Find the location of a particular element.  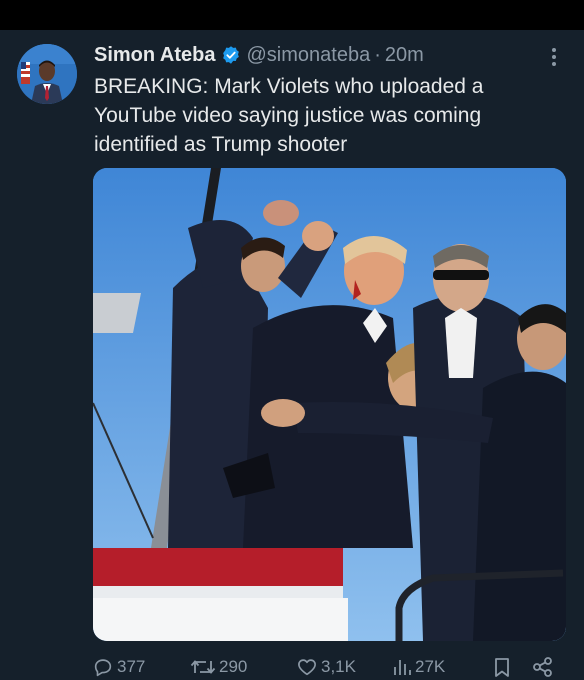

more-options-icon is located at coordinates (554, 57).